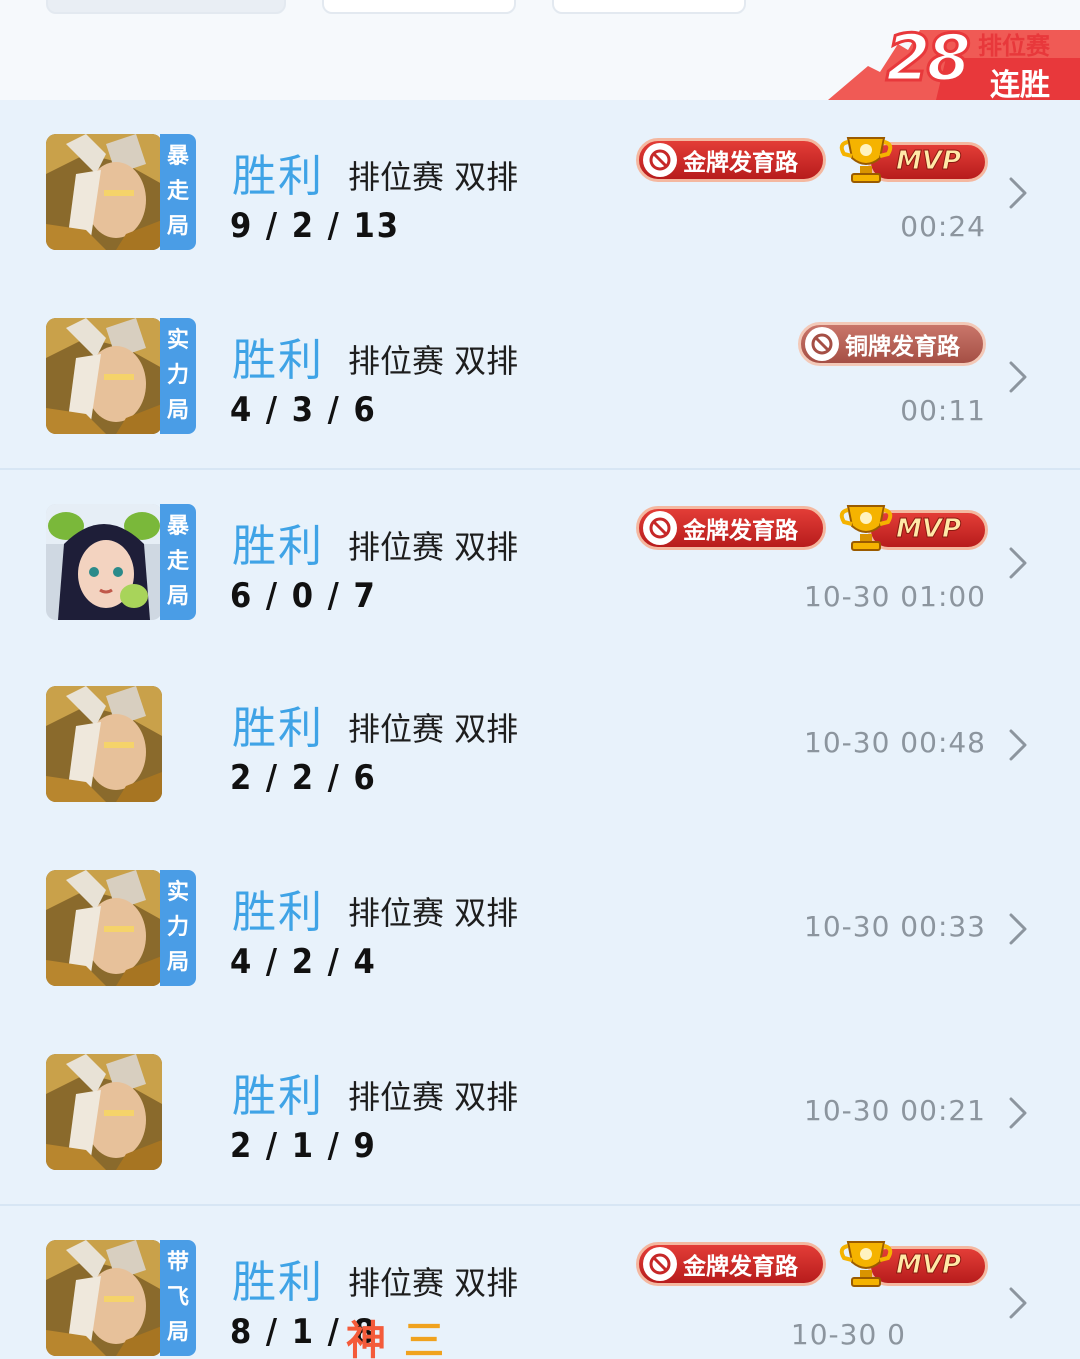  Describe the element at coordinates (895, 1110) in the screenshot. I see `match-time: 10-30 00:21` at that location.